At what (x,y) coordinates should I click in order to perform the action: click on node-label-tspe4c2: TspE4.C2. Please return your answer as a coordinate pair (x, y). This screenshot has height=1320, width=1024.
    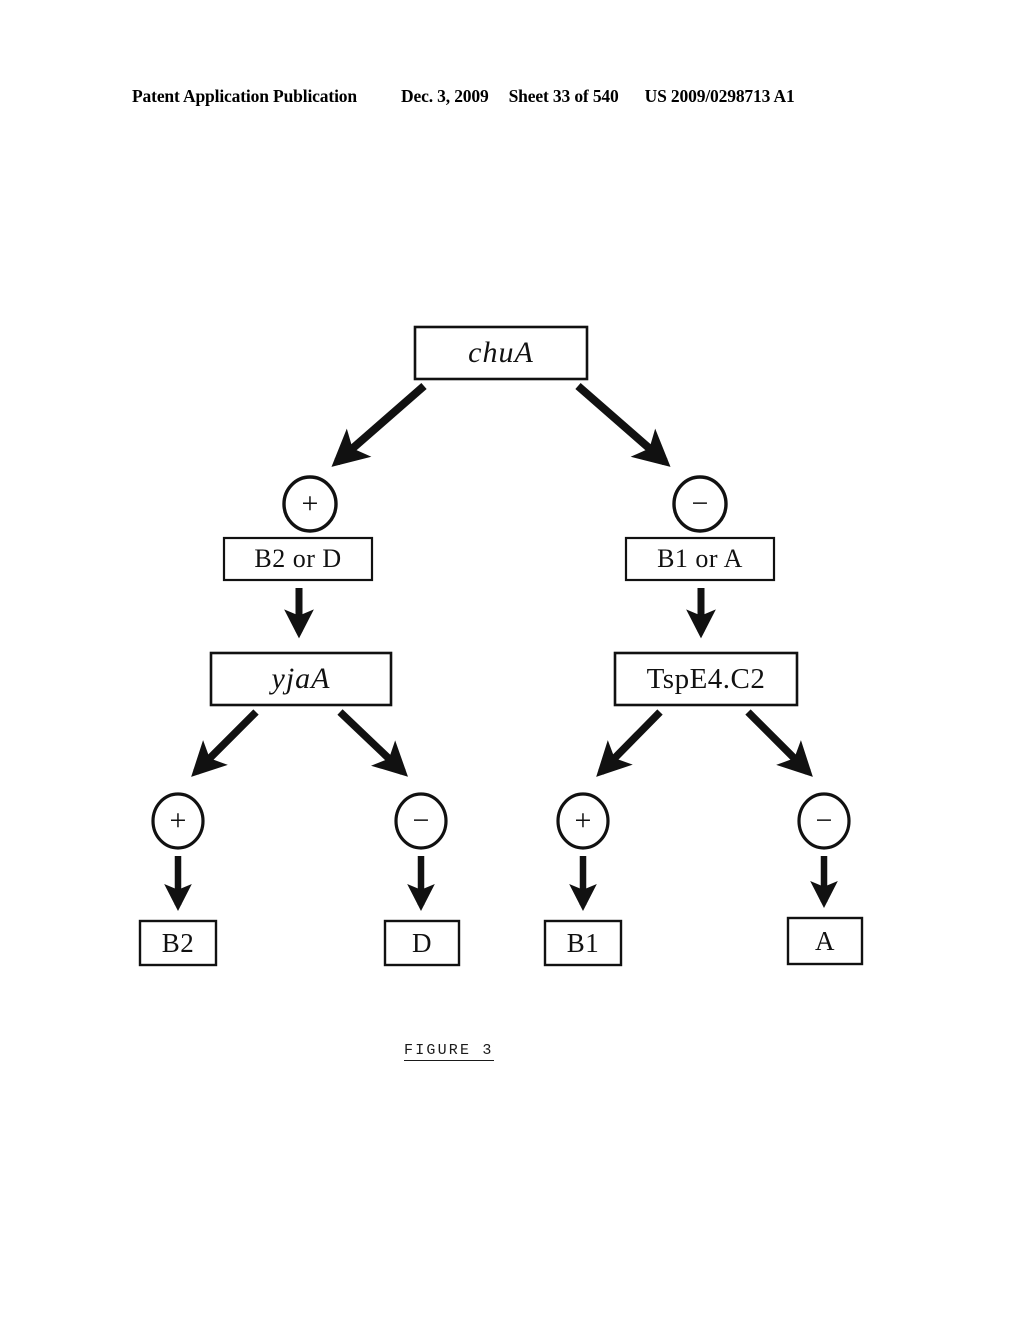
    Looking at the image, I should click on (706, 678).